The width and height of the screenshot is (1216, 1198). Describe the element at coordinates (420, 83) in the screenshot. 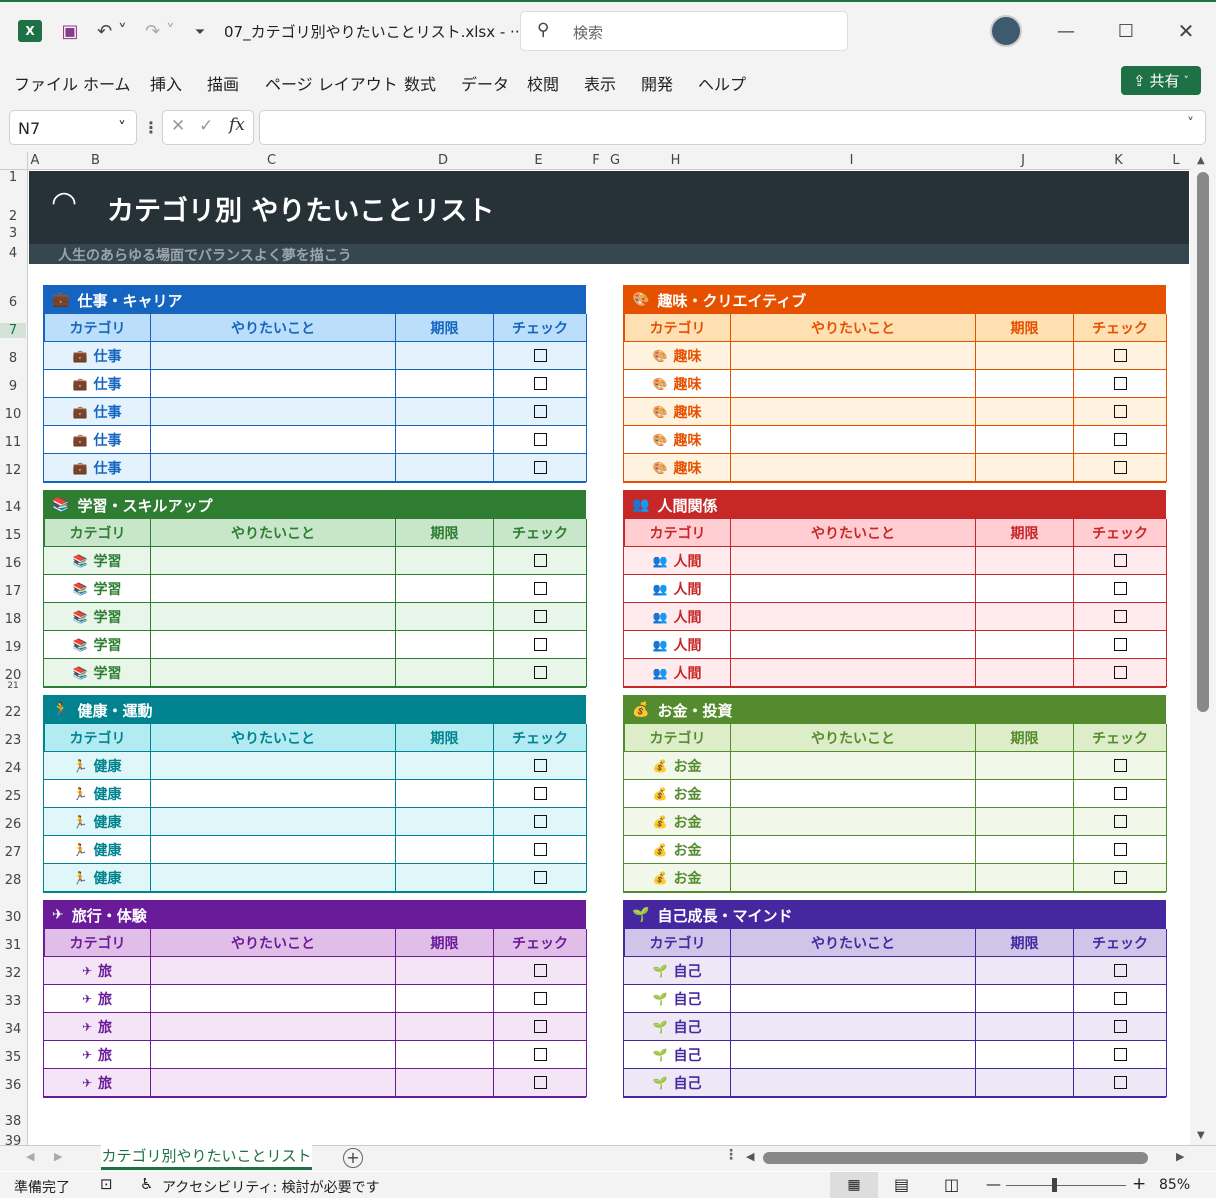

I see `menu-formulas: 数式` at that location.